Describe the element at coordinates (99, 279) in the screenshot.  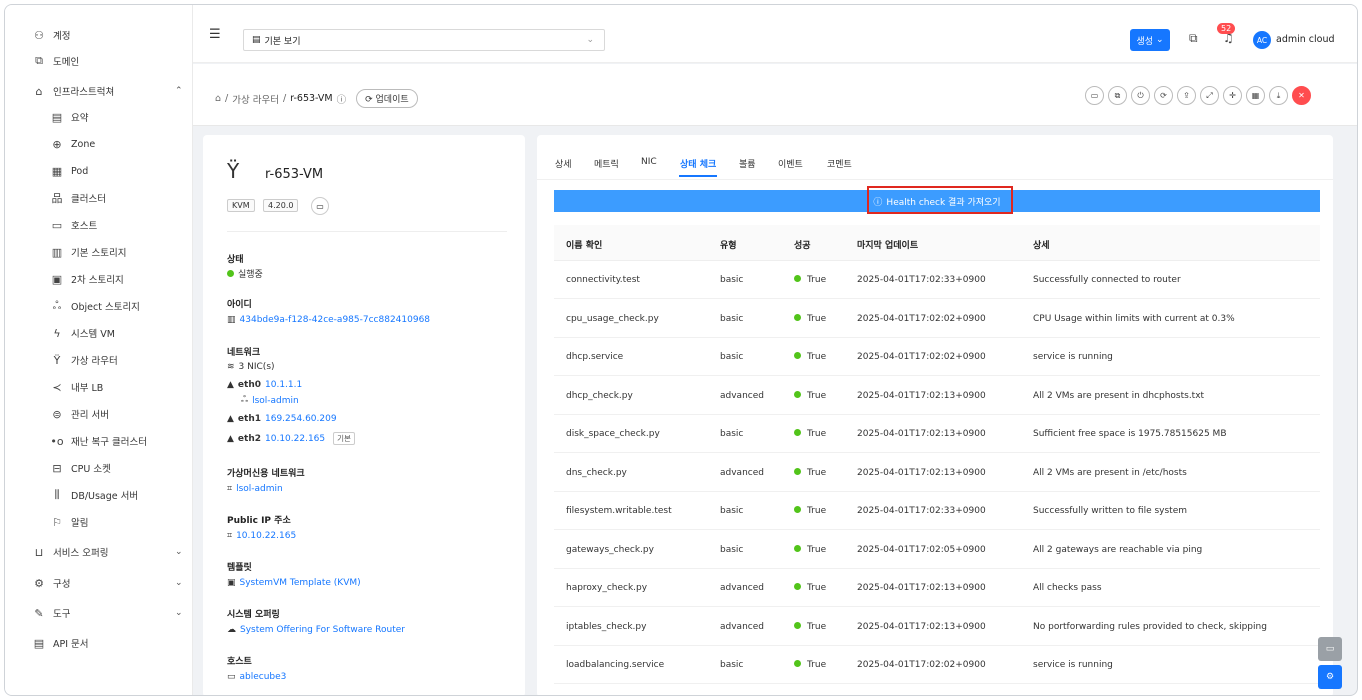
I see `sidebar-item-9: ▣ 2차 스토리지` at that location.